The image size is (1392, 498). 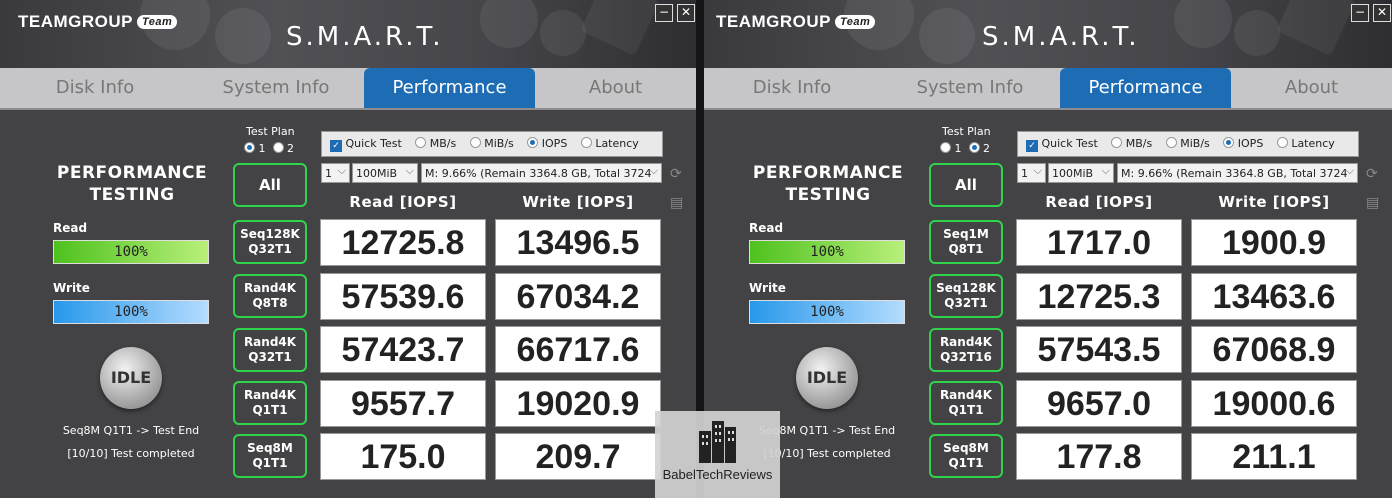 I want to click on write-result-row-4: 19020.9, so click(x=578, y=403).